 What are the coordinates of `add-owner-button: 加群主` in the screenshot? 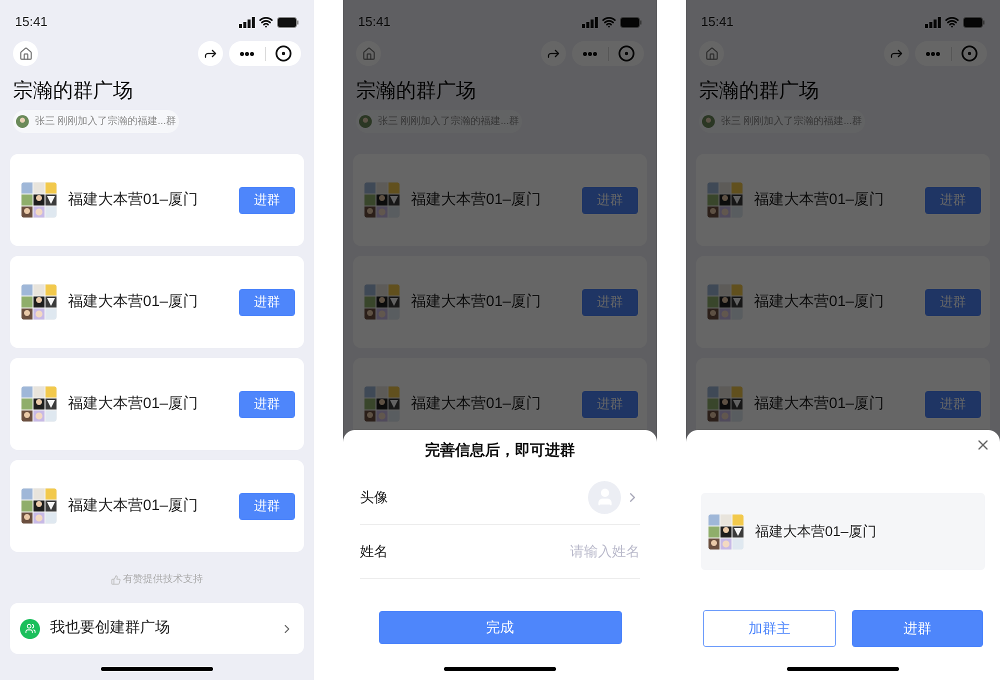 It's located at (769, 628).